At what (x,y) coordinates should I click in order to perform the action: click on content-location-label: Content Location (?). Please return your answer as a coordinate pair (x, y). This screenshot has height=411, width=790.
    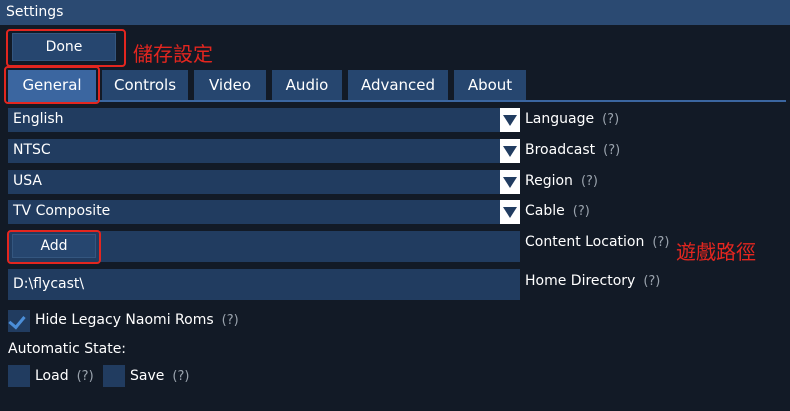
    Looking at the image, I should click on (597, 242).